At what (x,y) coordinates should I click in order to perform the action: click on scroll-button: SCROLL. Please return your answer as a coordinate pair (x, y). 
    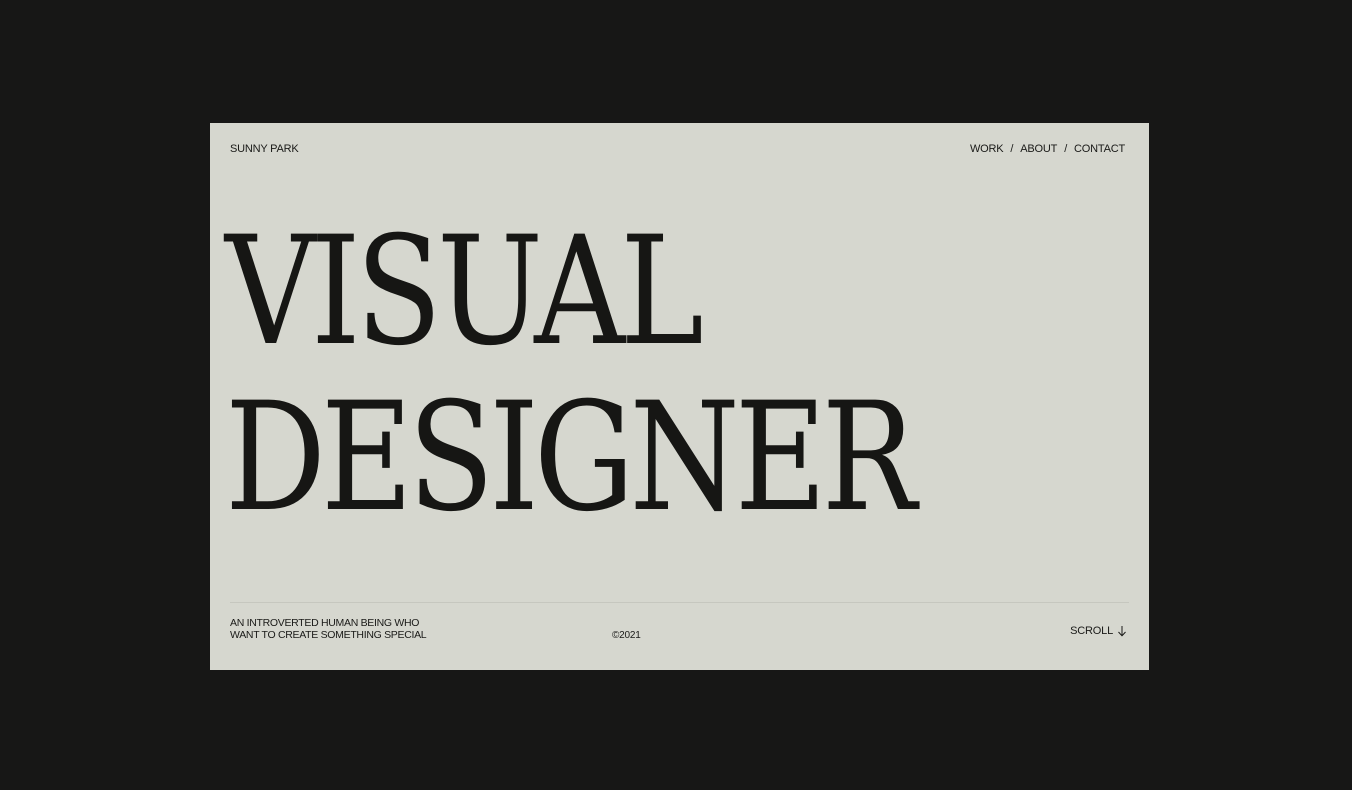
    Looking at the image, I should click on (1098, 631).